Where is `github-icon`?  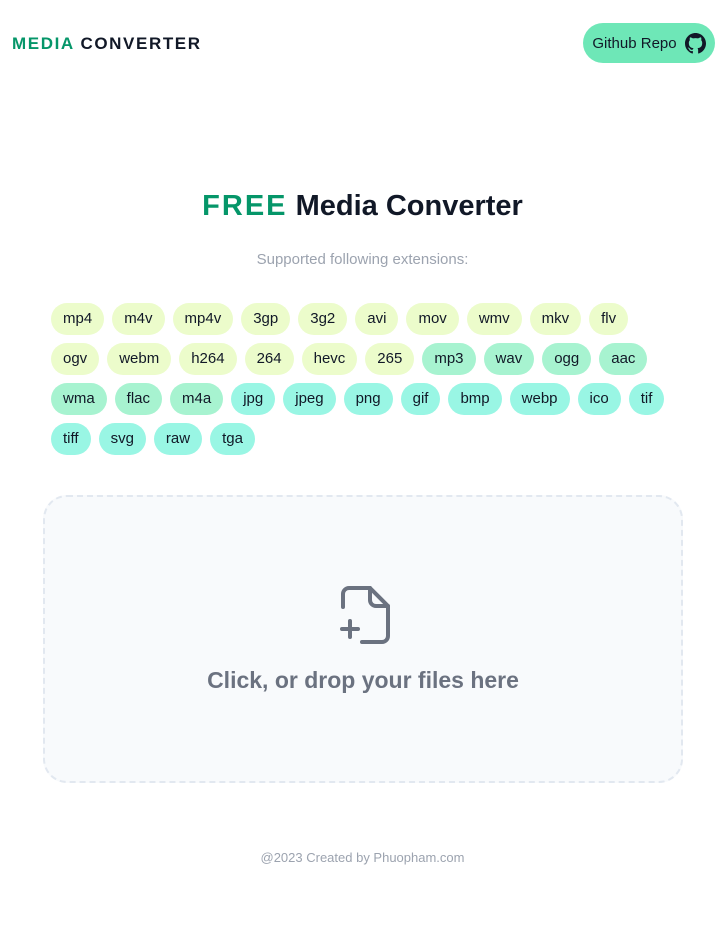
github-icon is located at coordinates (695, 43).